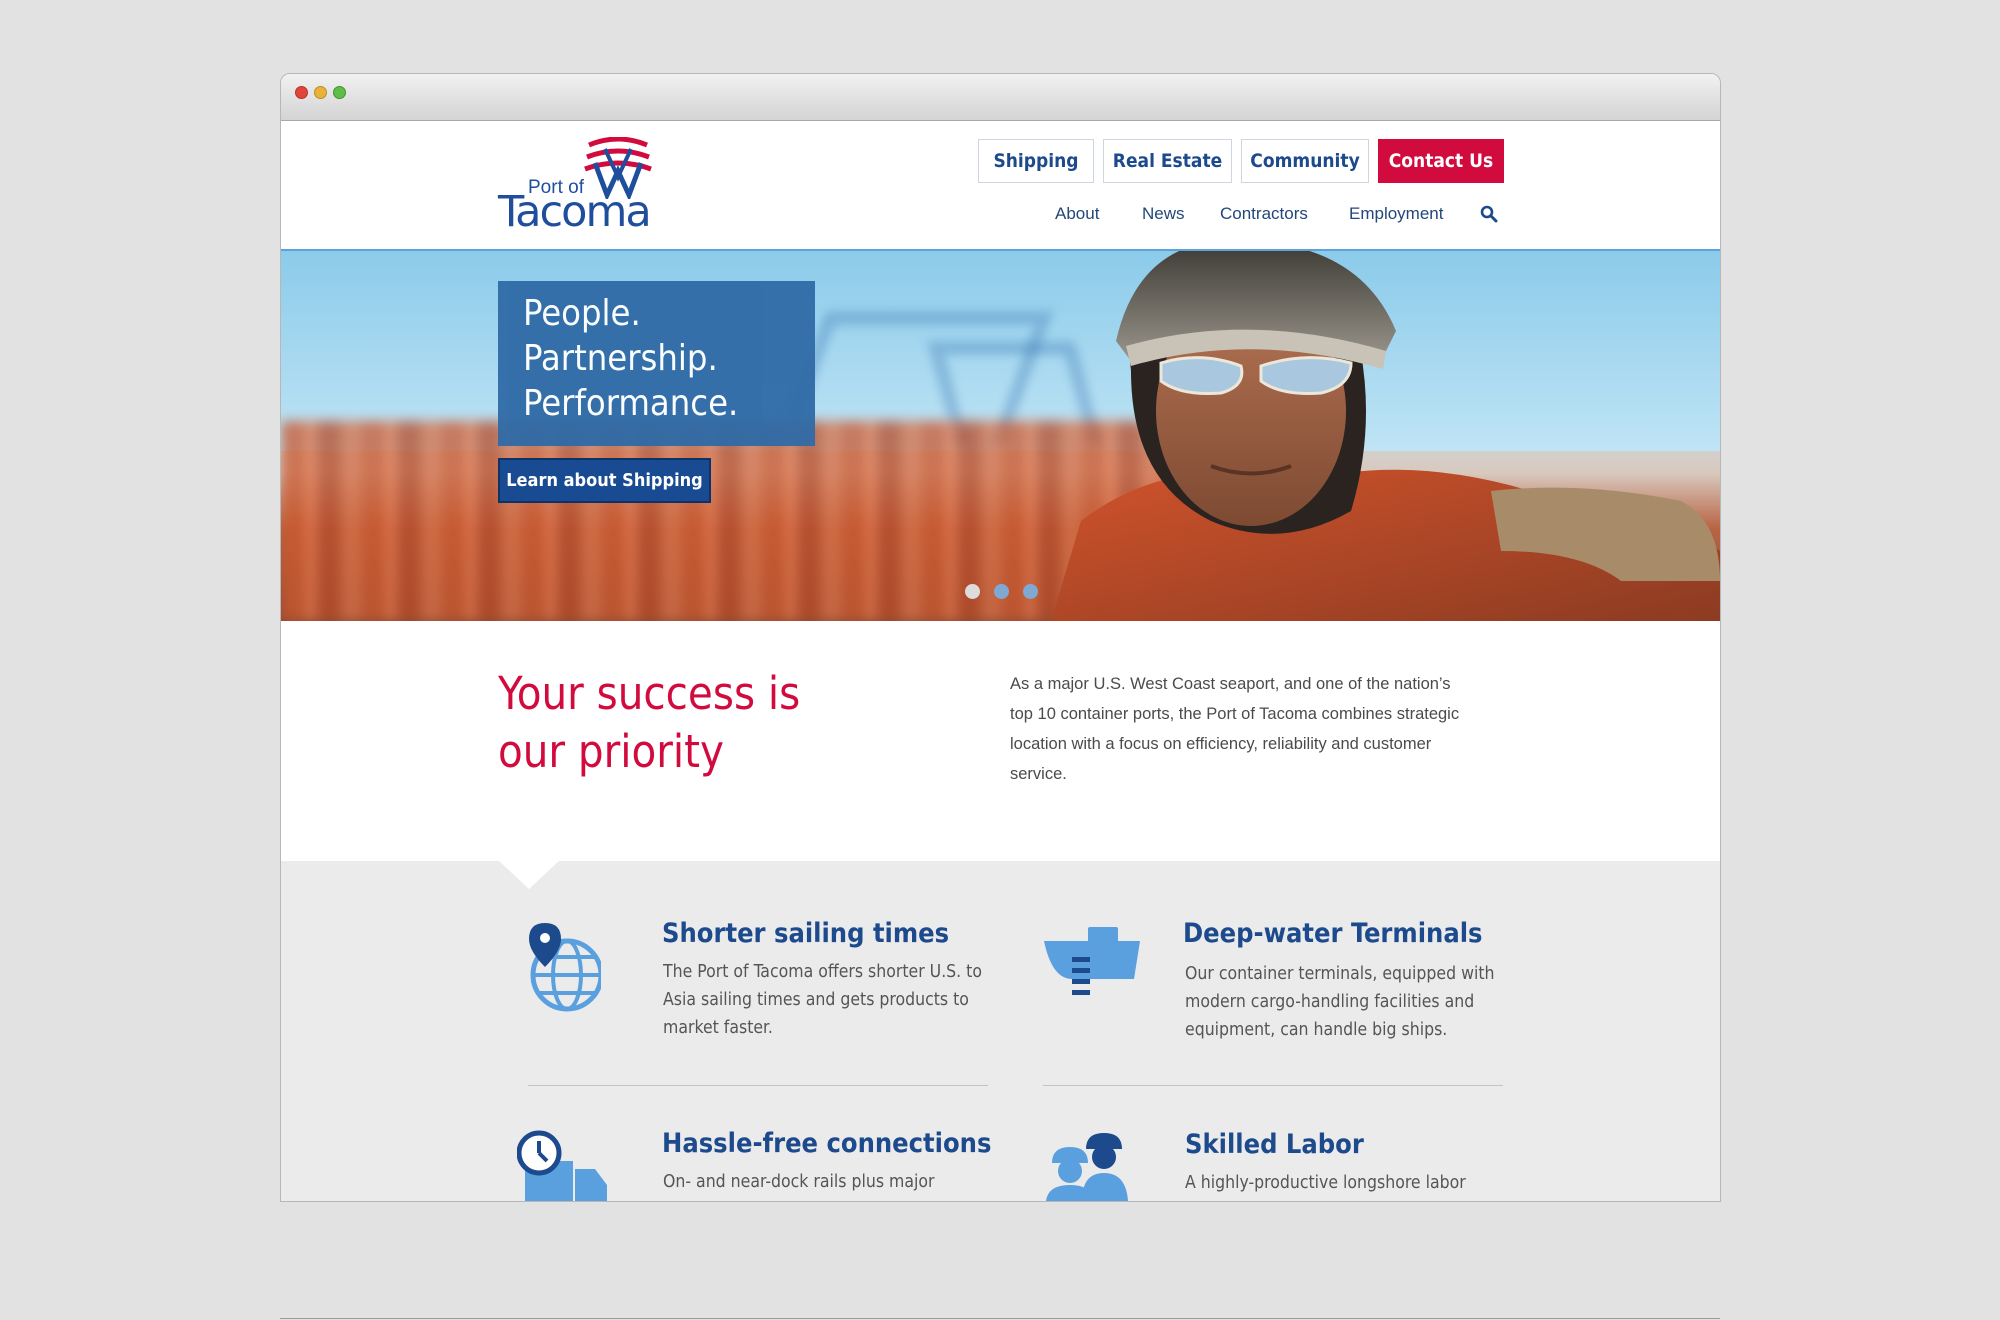 This screenshot has height=1320, width=2000. What do you see at coordinates (320, 92) in the screenshot?
I see `minimize-window-button` at bounding box center [320, 92].